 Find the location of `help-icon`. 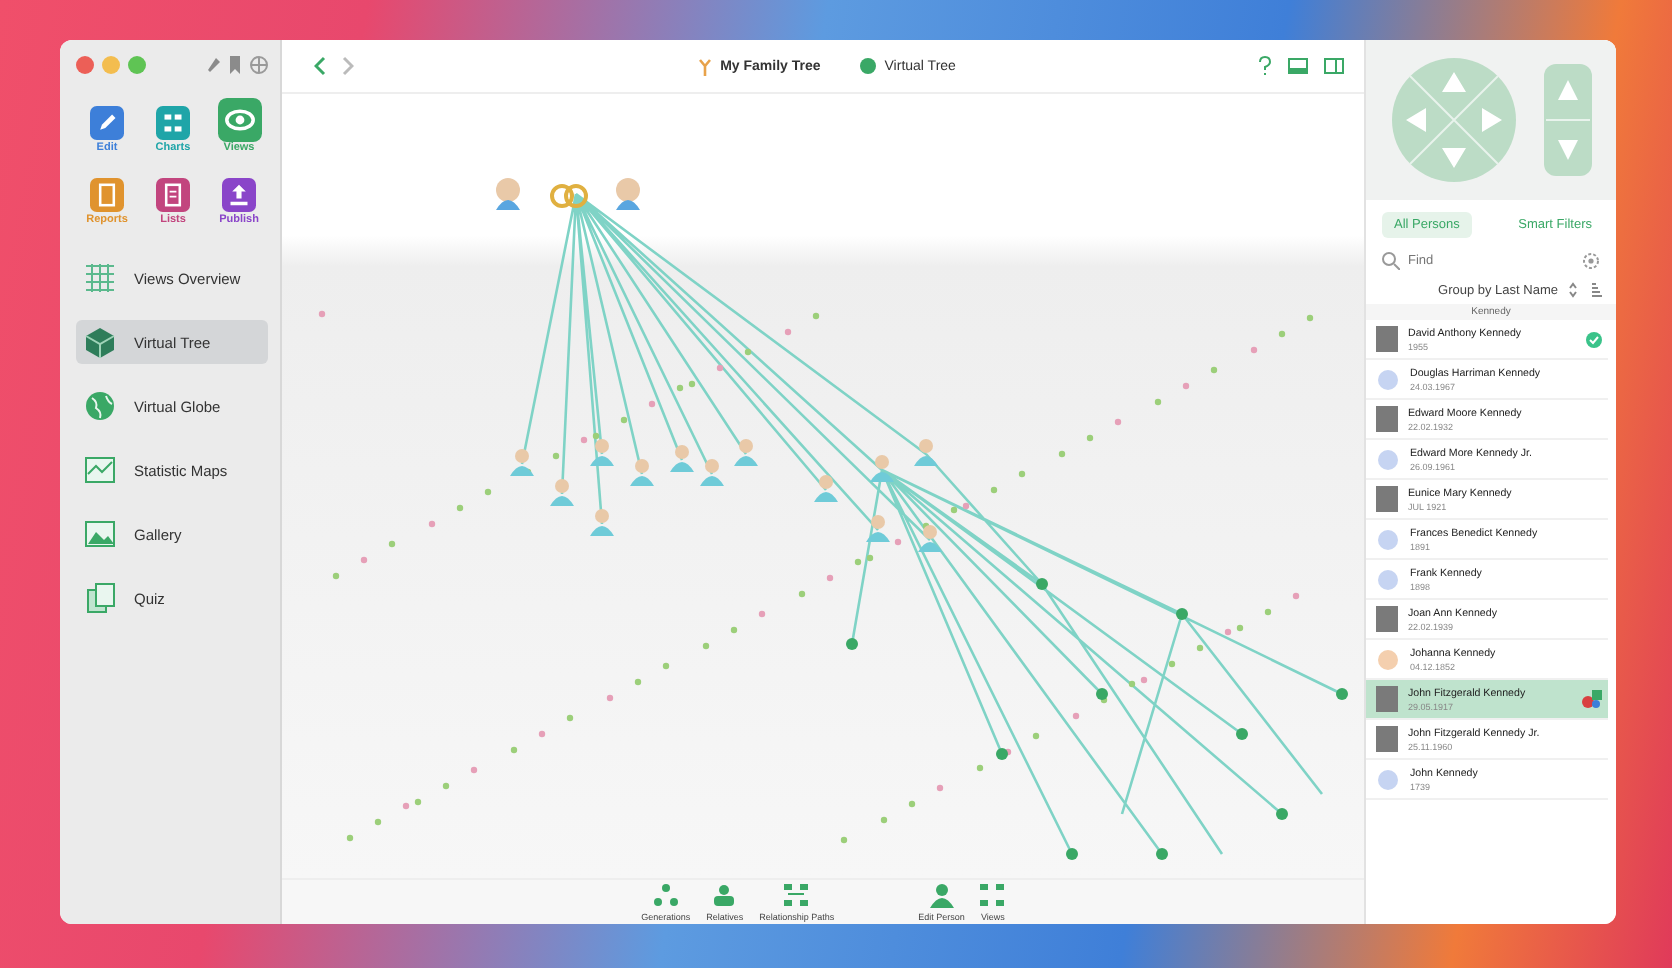

help-icon is located at coordinates (1265, 66).